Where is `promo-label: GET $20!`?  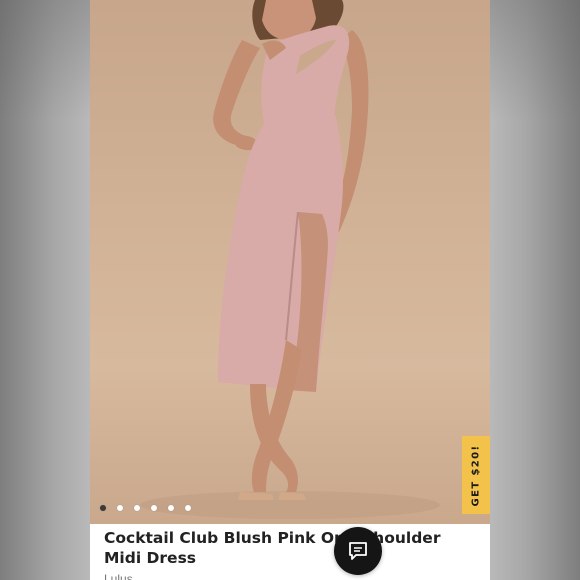
promo-label: GET $20! is located at coordinates (476, 475).